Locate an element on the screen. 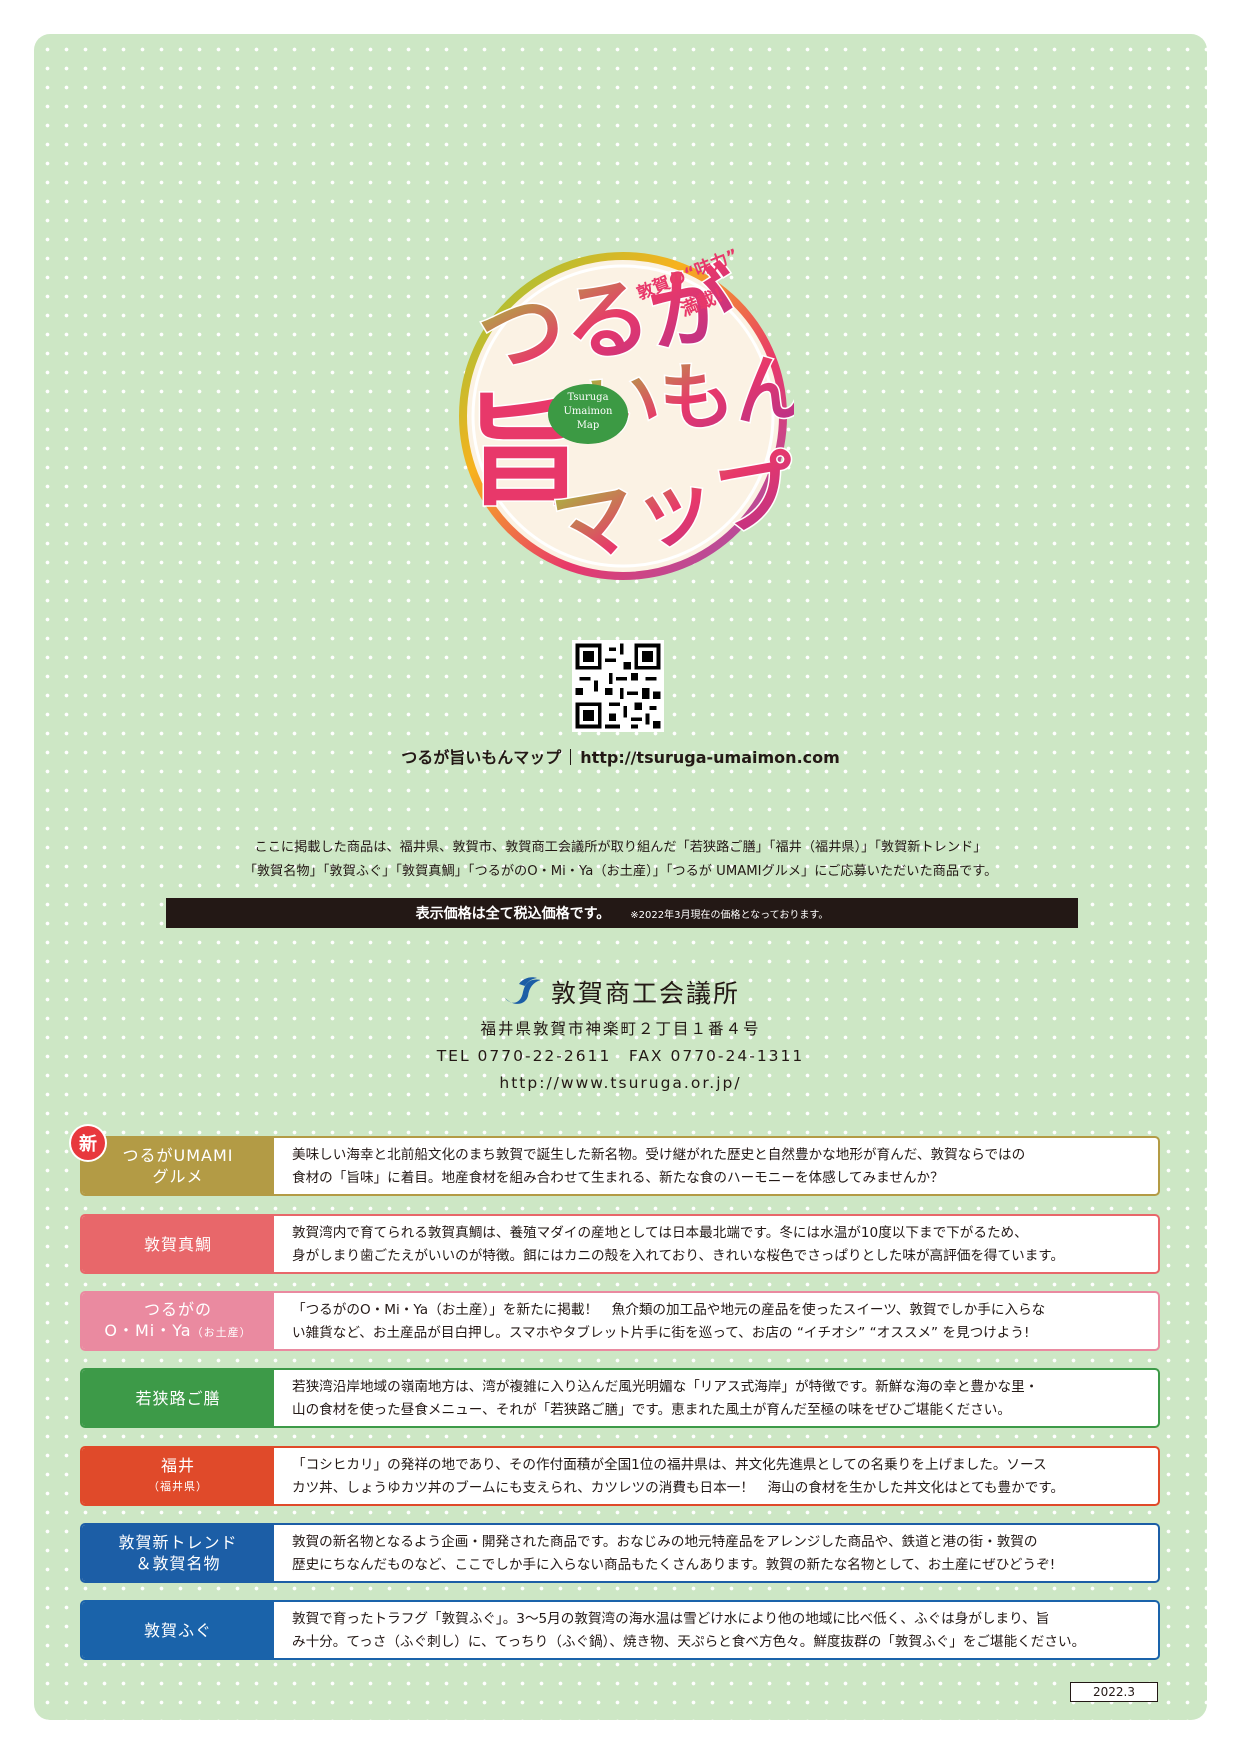  category-label-line1: つるがの is located at coordinates (177, 1309).